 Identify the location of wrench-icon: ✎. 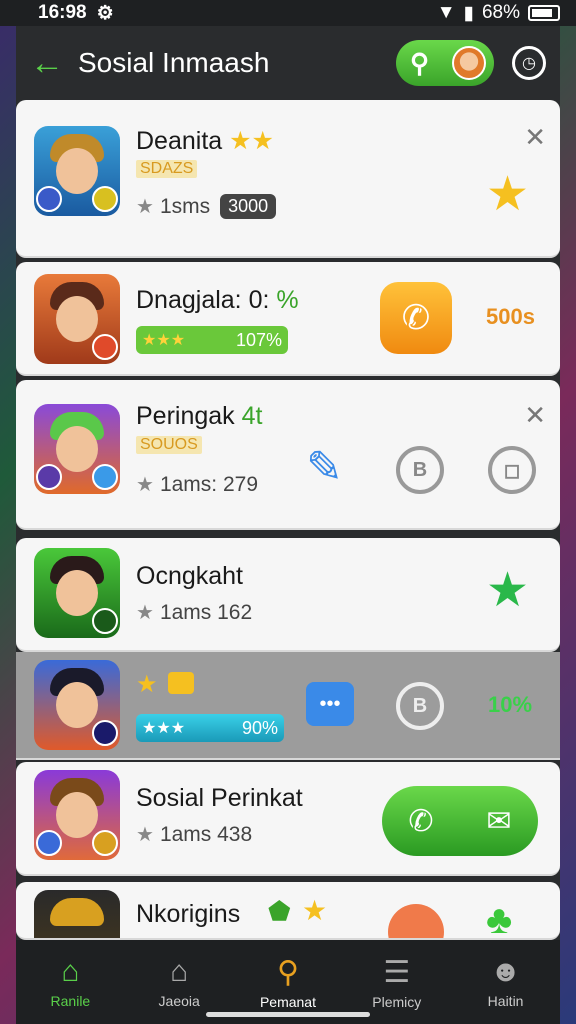
(324, 467).